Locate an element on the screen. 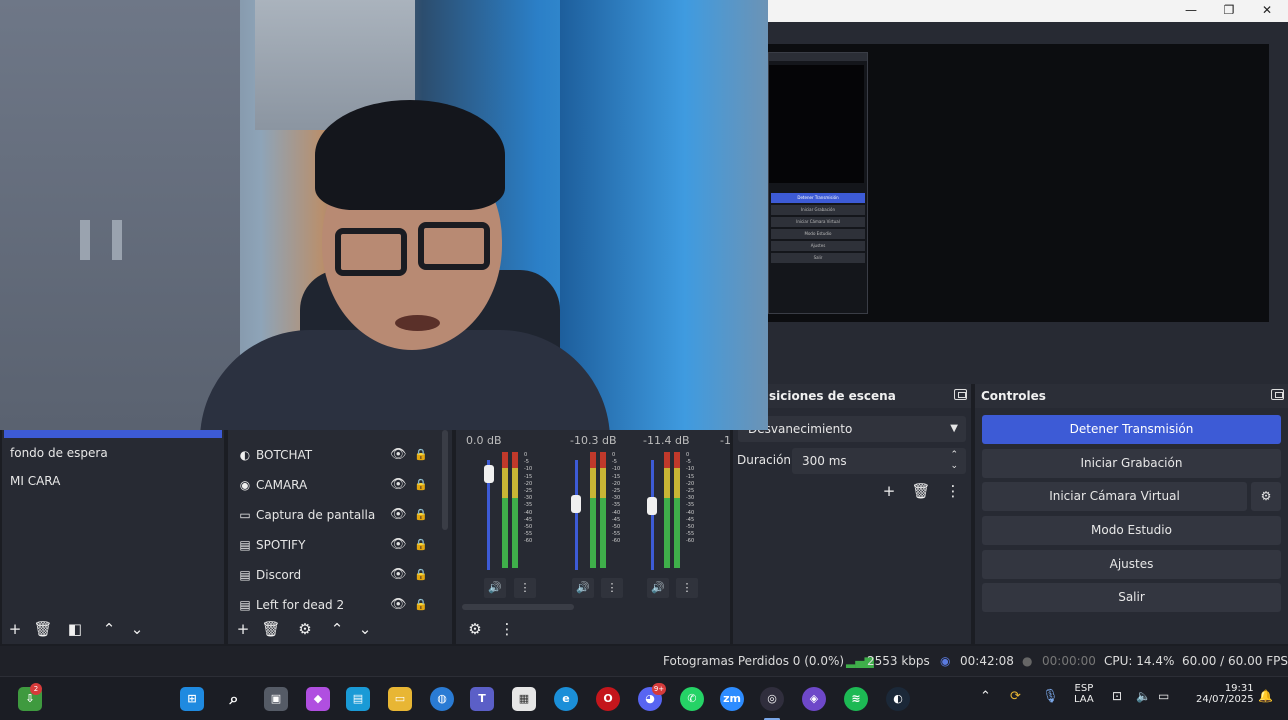 The width and height of the screenshot is (1288, 720). settings-button: Ajustes is located at coordinates (1131, 564).